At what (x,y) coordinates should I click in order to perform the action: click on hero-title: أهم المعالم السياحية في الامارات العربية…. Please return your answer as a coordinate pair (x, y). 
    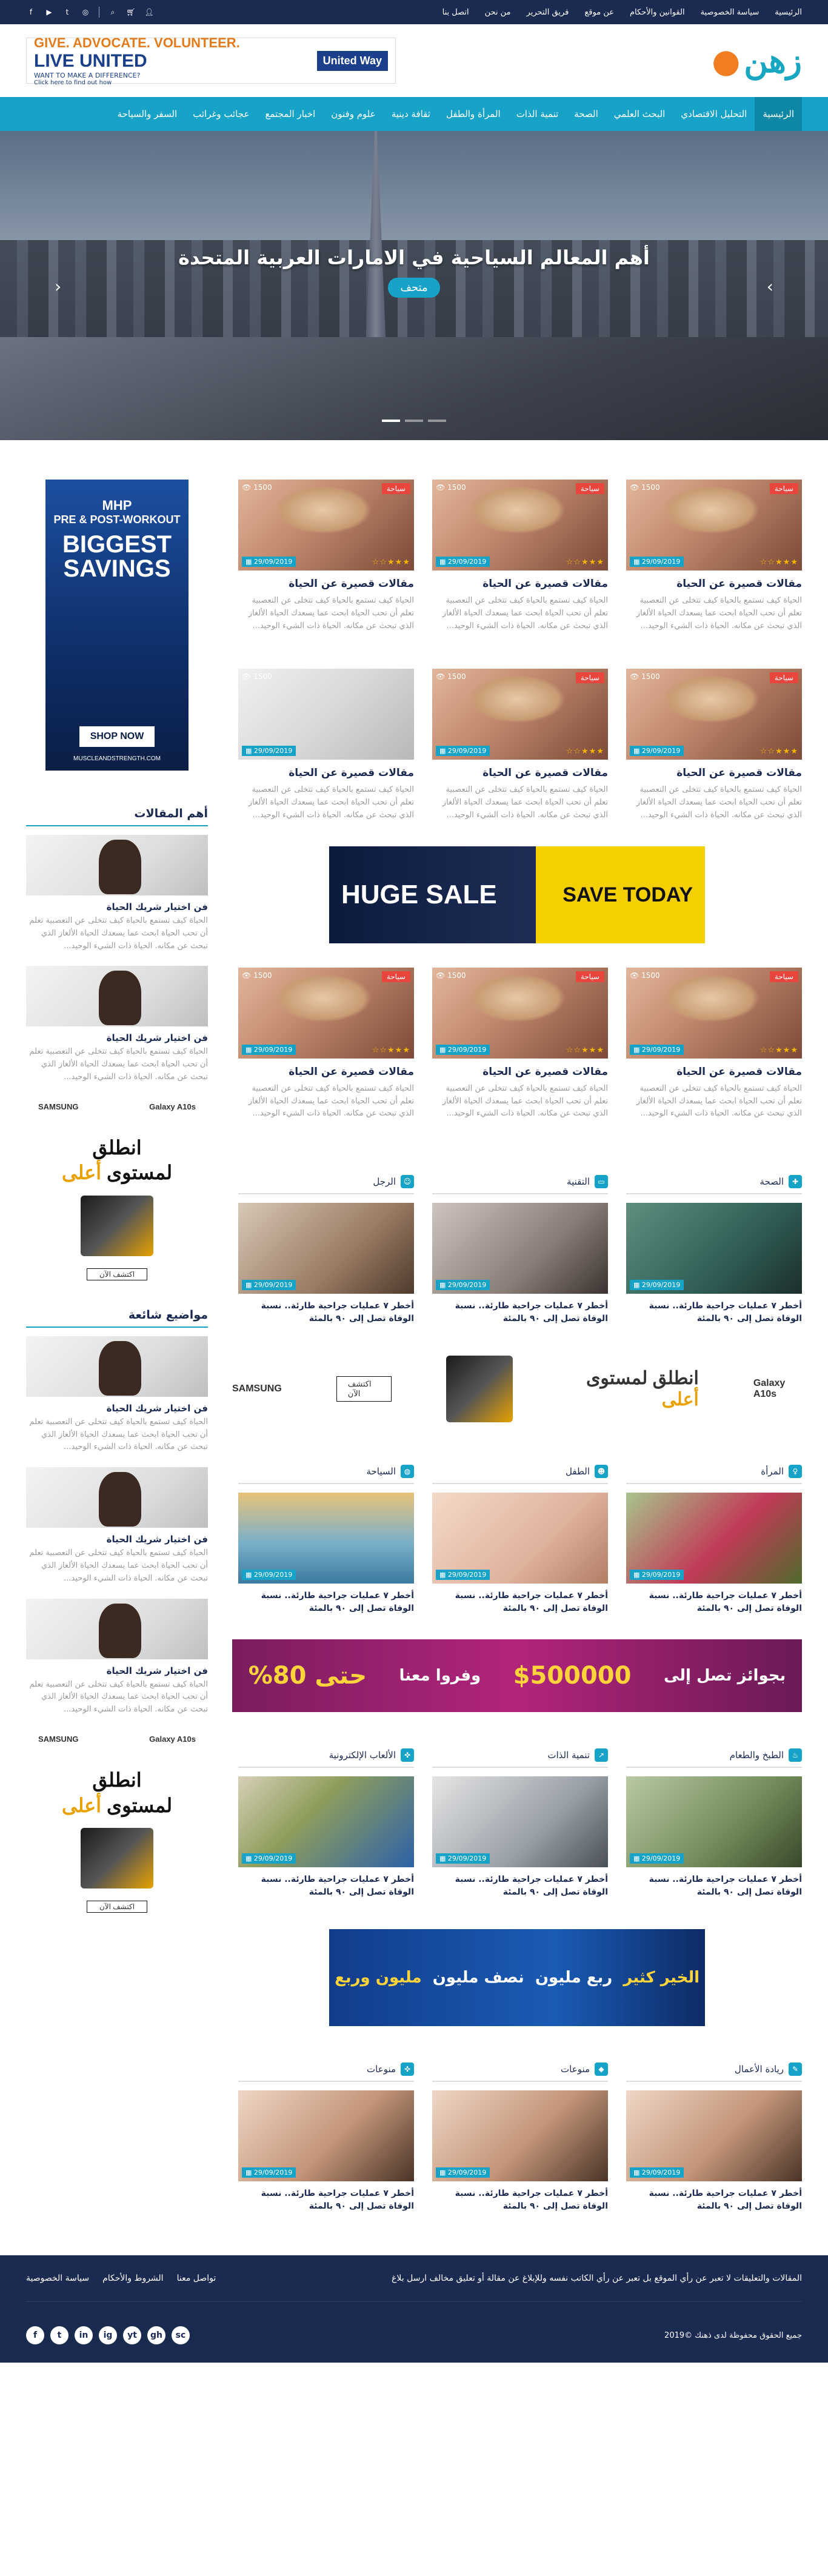
    Looking at the image, I should click on (414, 257).